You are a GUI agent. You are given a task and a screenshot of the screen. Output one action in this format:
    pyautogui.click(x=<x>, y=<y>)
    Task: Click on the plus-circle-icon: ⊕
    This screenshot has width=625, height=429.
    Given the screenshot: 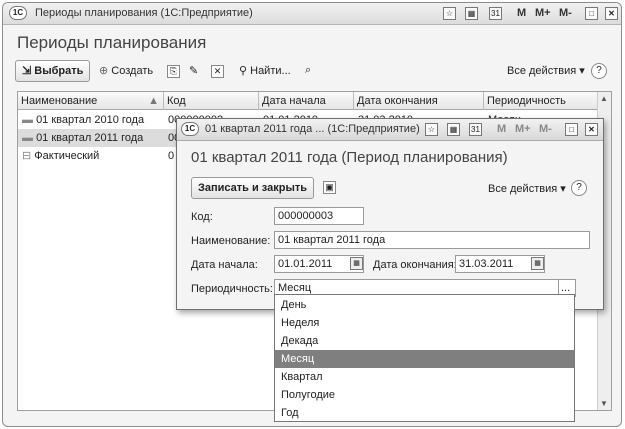 What is the action you would take?
    pyautogui.click(x=104, y=71)
    